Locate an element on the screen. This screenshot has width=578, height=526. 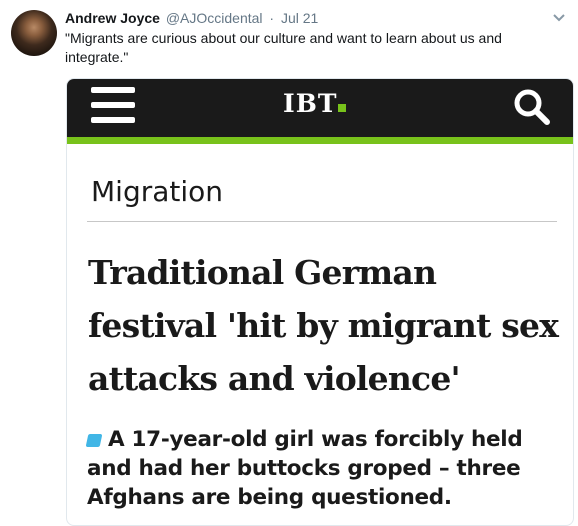
logo-dot is located at coordinates (342, 108).